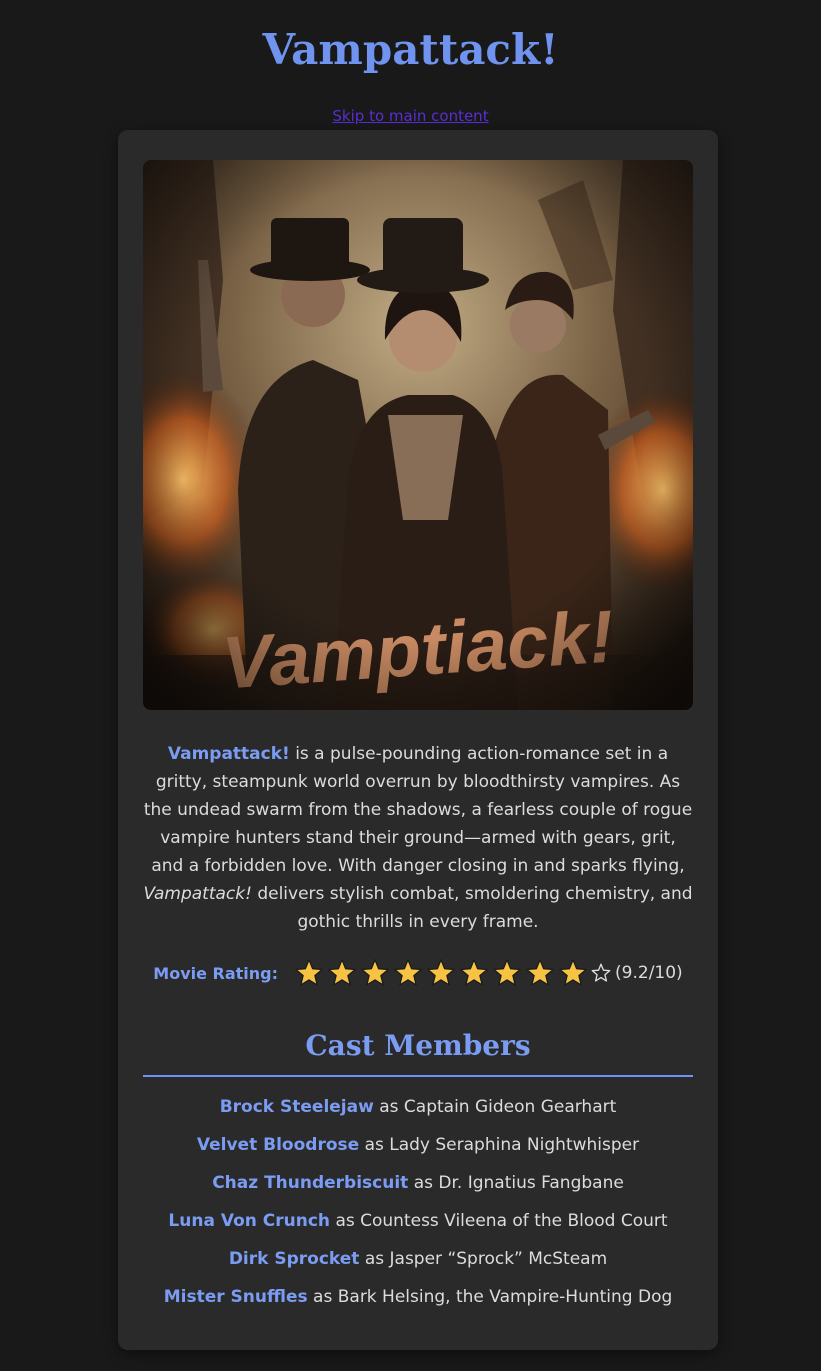 This screenshot has width=821, height=1371. What do you see at coordinates (278, 1145) in the screenshot?
I see `cast-actor-link: Velvet Bloodrose` at bounding box center [278, 1145].